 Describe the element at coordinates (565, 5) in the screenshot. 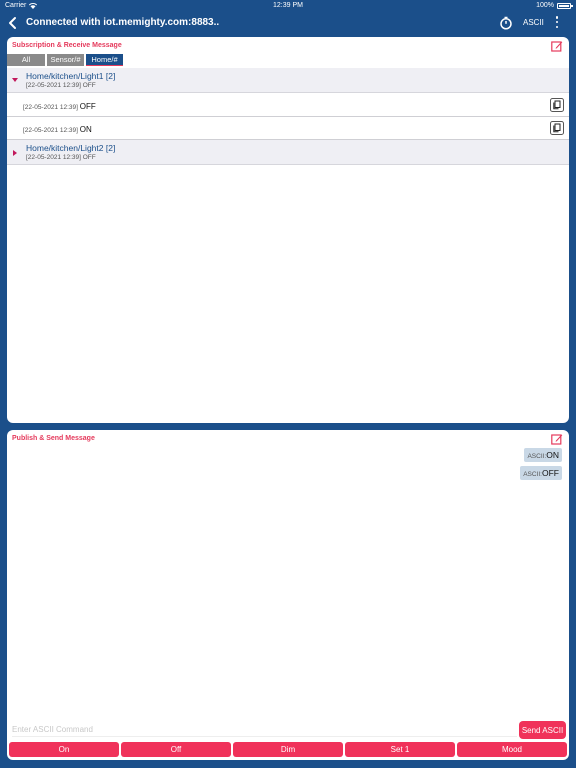

I see `battery-icon` at that location.